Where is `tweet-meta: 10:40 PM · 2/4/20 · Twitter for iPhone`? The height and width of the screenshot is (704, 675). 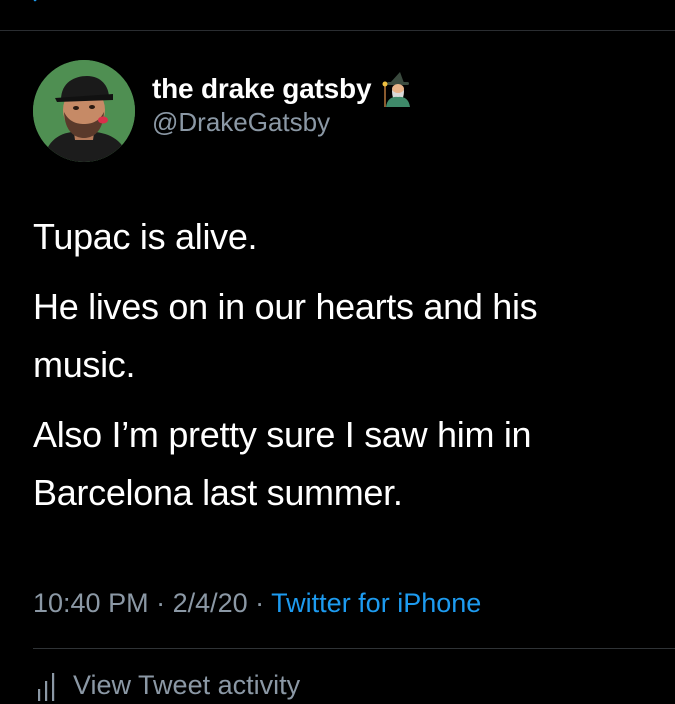 tweet-meta: 10:40 PM · 2/4/20 · Twitter for iPhone is located at coordinates (257, 603).